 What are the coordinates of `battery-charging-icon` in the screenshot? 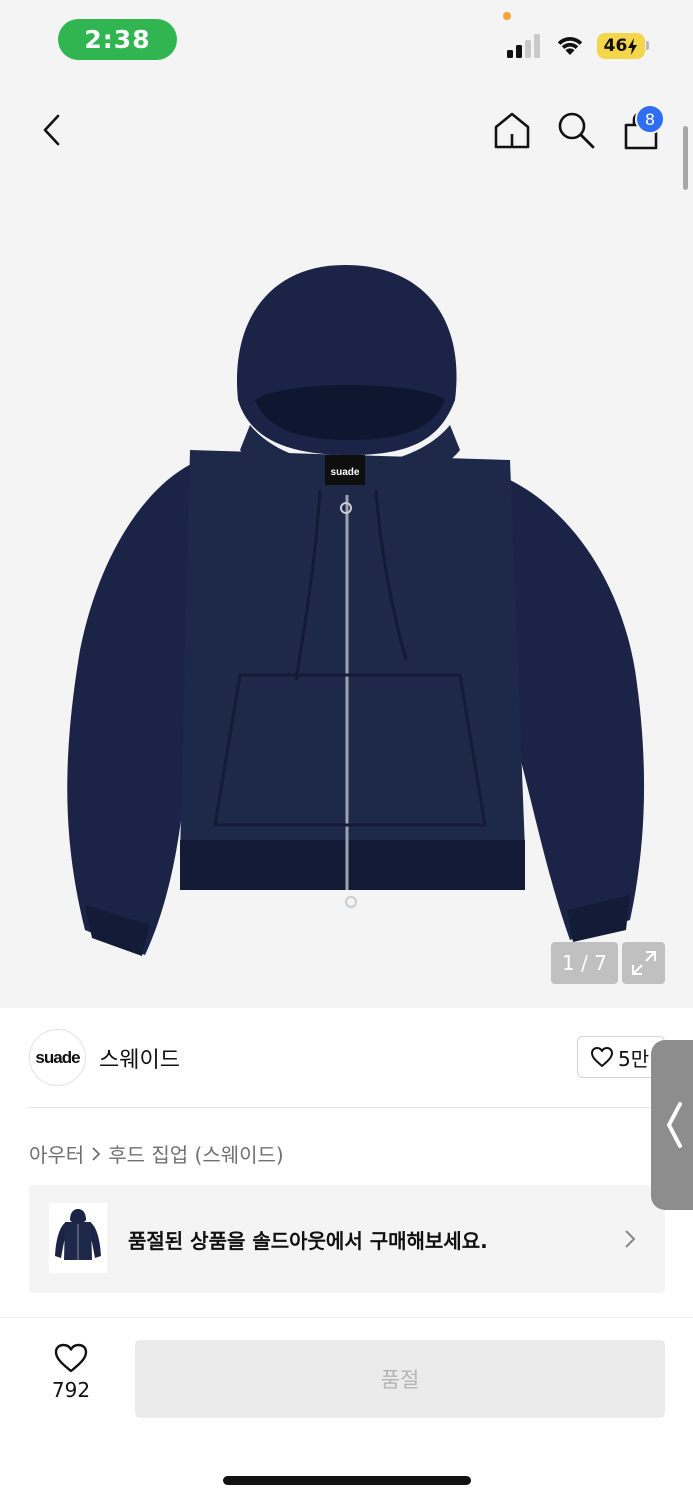 It's located at (633, 46).